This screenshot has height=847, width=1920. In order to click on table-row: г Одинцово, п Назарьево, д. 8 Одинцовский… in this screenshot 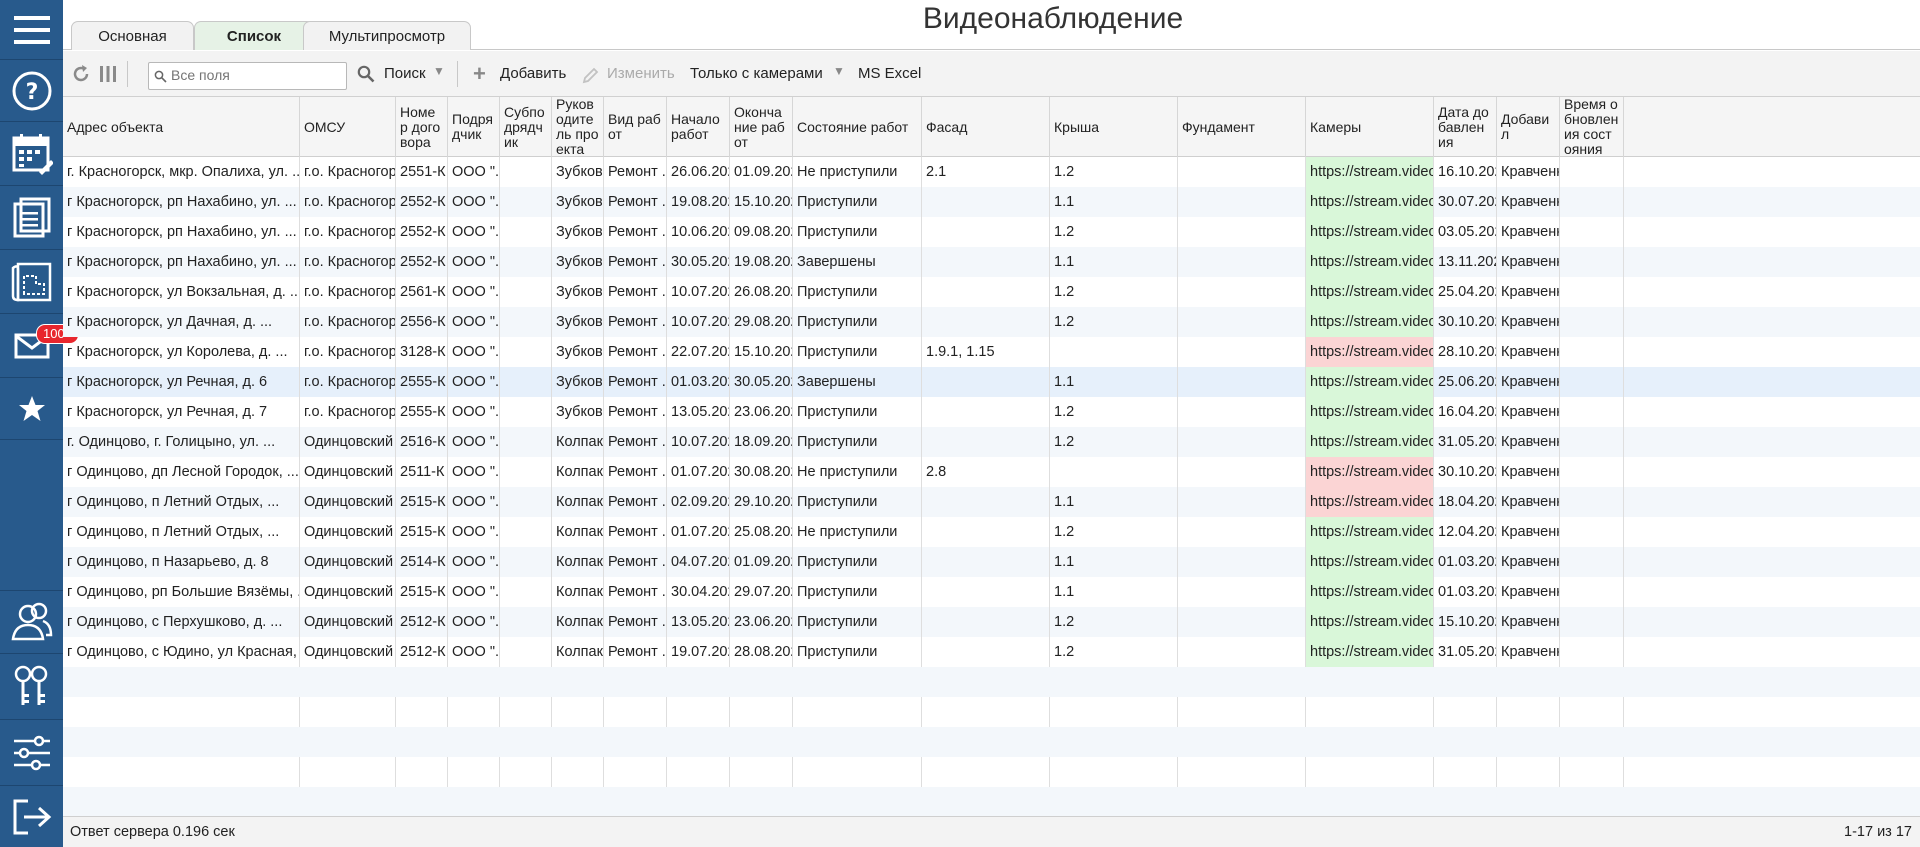, I will do `click(991, 562)`.